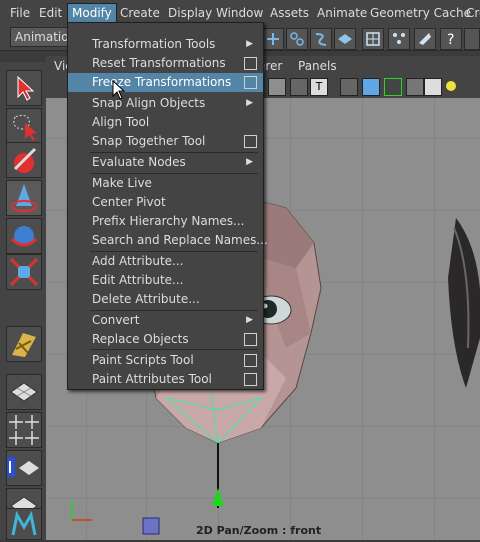 The height and width of the screenshot is (542, 480). What do you see at coordinates (140, 13) in the screenshot?
I see `menu-create: Create` at bounding box center [140, 13].